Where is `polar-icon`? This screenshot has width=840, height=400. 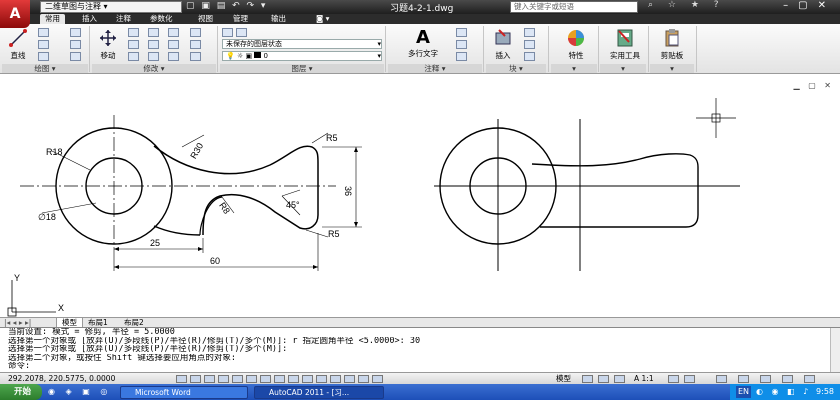 polar-icon is located at coordinates (223, 379).